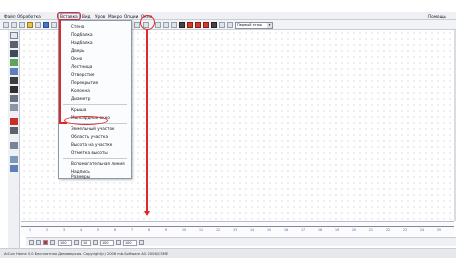 This screenshot has width=456, height=258. I want to click on annotation-arrow-head, so click(146, 213).